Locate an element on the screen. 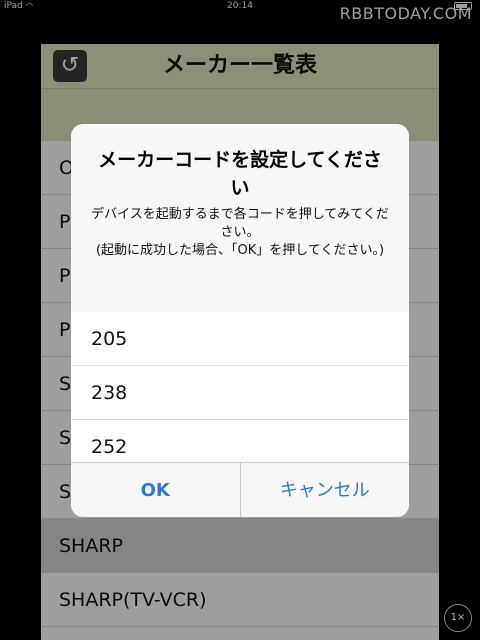  dialog-title: メーカーコードを設定してください is located at coordinates (240, 174).